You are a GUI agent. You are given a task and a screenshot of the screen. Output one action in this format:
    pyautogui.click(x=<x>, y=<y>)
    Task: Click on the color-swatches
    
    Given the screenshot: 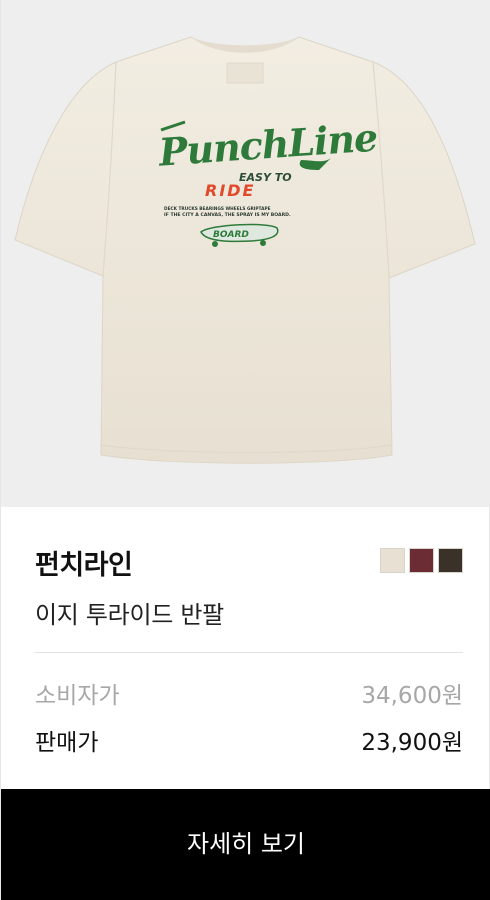 What is the action you would take?
    pyautogui.click(x=421, y=560)
    